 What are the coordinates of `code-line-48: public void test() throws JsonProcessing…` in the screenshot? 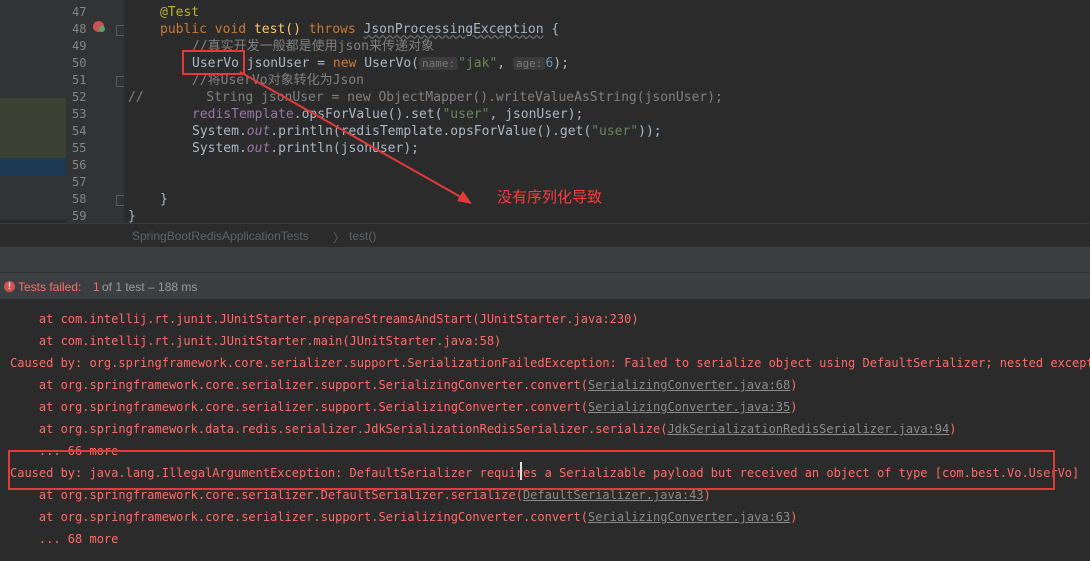 It's located at (359, 29).